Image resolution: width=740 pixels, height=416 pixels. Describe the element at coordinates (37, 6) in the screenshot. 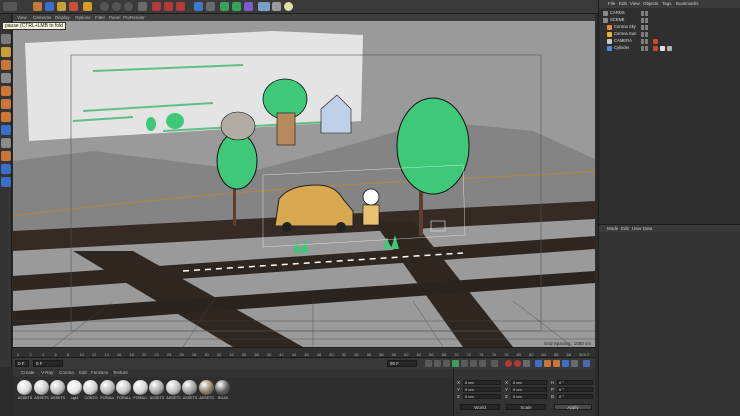

I see `live-selection-icon` at that location.